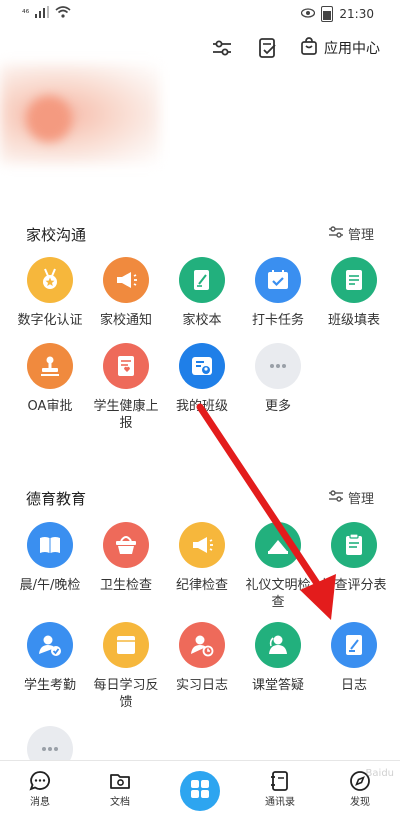 The height and width of the screenshot is (816, 400). Describe the element at coordinates (202, 280) in the screenshot. I see `notebook-icon` at that location.